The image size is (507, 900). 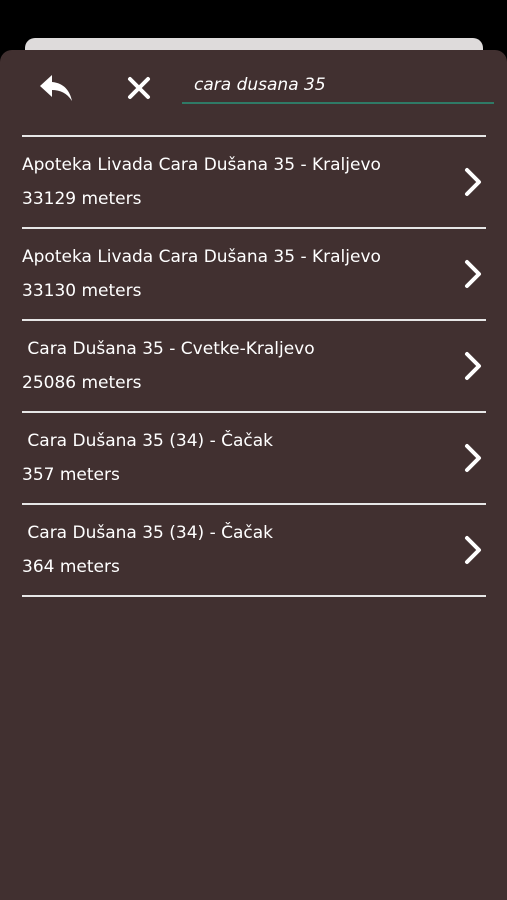 What do you see at coordinates (254, 459) in the screenshot?
I see `result-row: Cara Dušana 35 (34) - Čačak 357 meters` at bounding box center [254, 459].